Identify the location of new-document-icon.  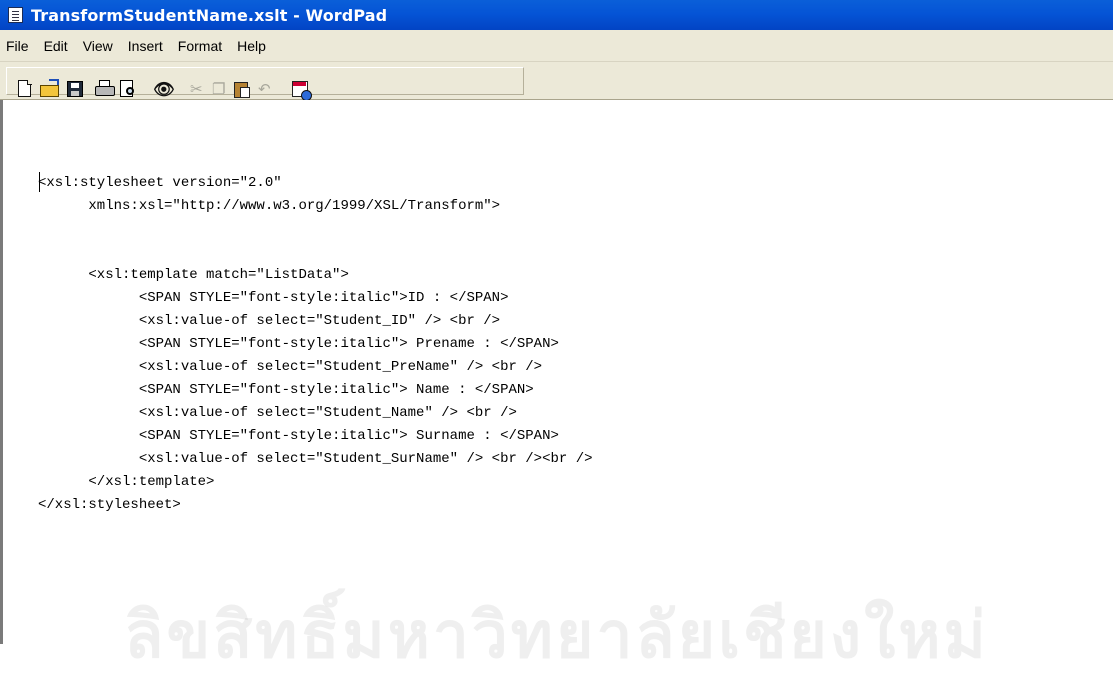
(25, 88).